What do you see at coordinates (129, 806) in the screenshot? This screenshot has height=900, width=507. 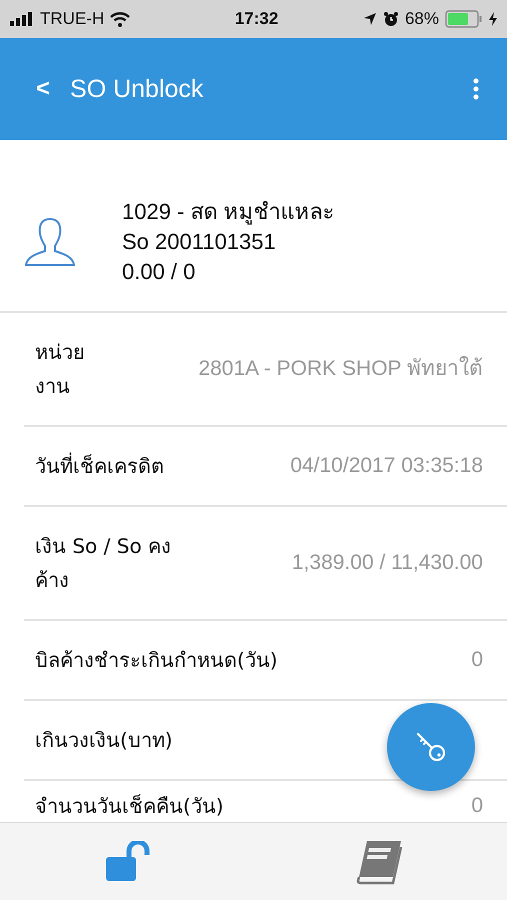 I see `field-label: จำนวนวันเช็คคืน(วัน)` at bounding box center [129, 806].